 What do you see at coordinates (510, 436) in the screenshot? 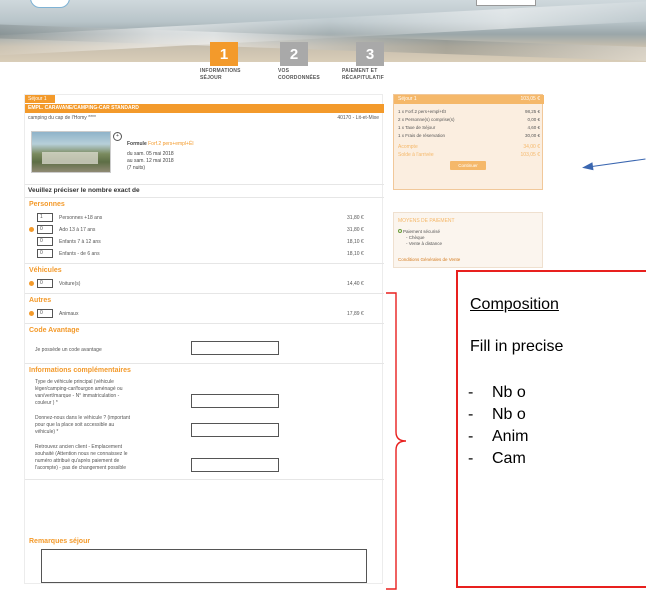
I see `note-item-text: Anim` at bounding box center [510, 436].